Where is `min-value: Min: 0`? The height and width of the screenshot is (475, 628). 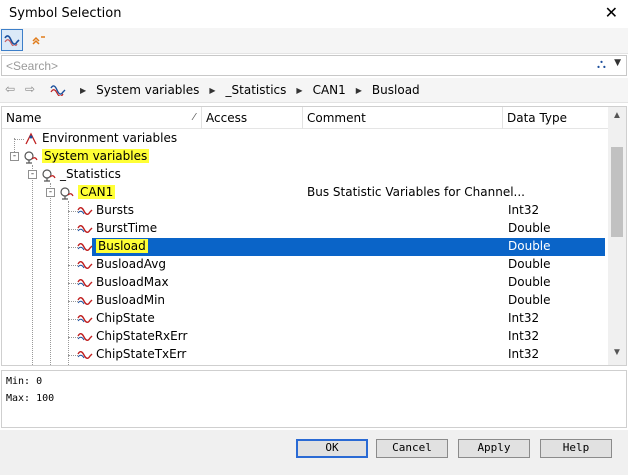
min-value: Min: 0 is located at coordinates (24, 381).